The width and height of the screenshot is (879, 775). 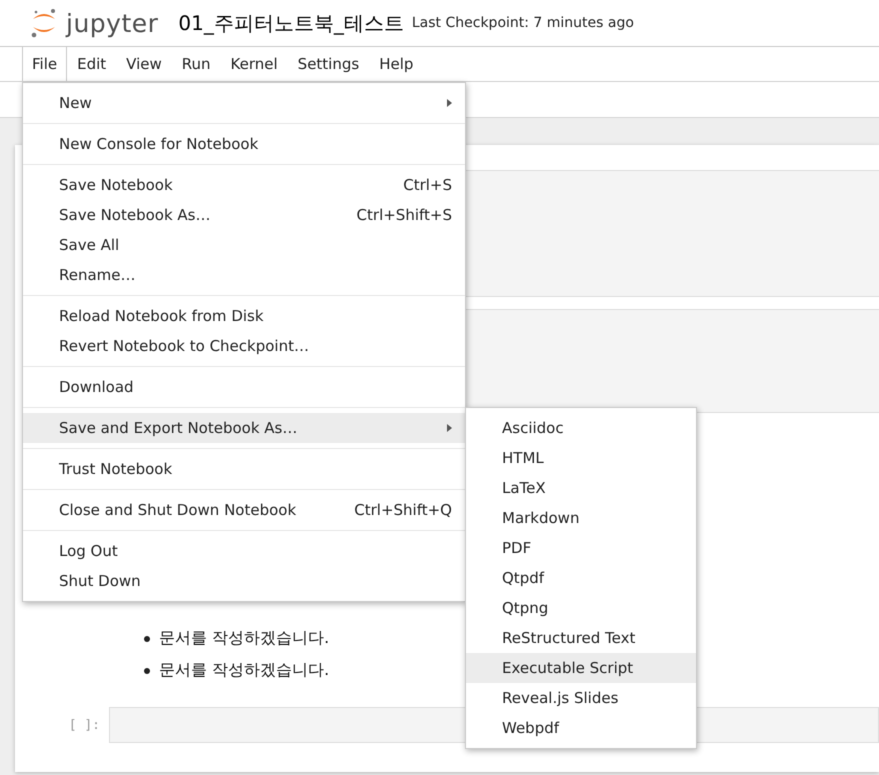 What do you see at coordinates (112, 23) in the screenshot?
I see `logo-text: jupyter` at bounding box center [112, 23].